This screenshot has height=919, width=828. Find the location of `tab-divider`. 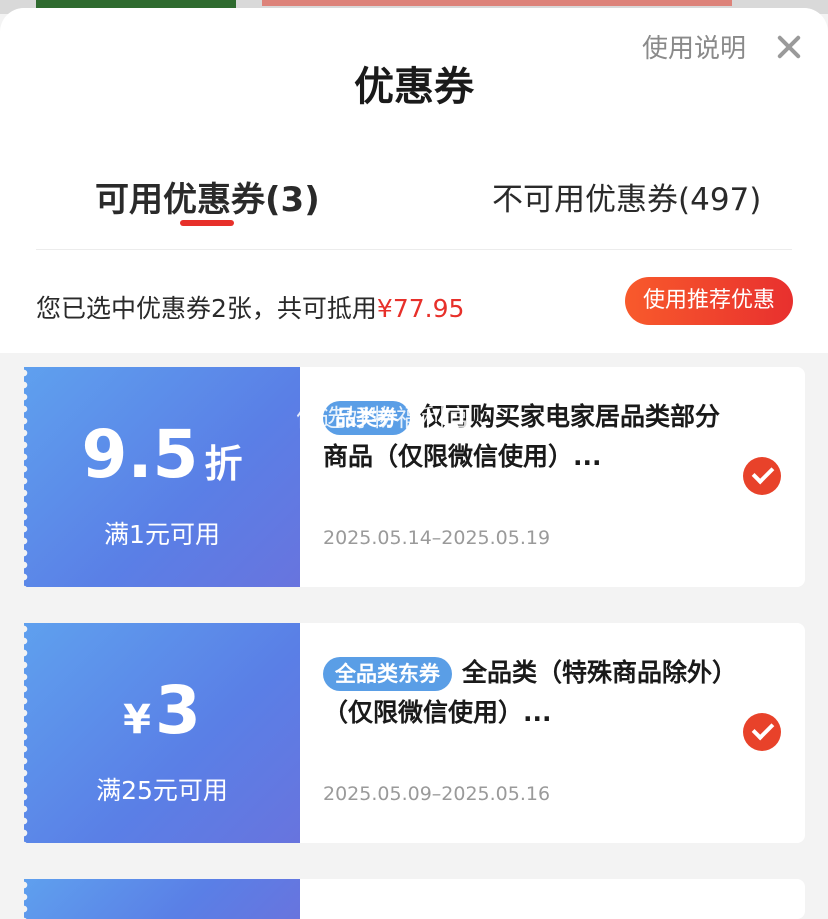

tab-divider is located at coordinates (414, 249).